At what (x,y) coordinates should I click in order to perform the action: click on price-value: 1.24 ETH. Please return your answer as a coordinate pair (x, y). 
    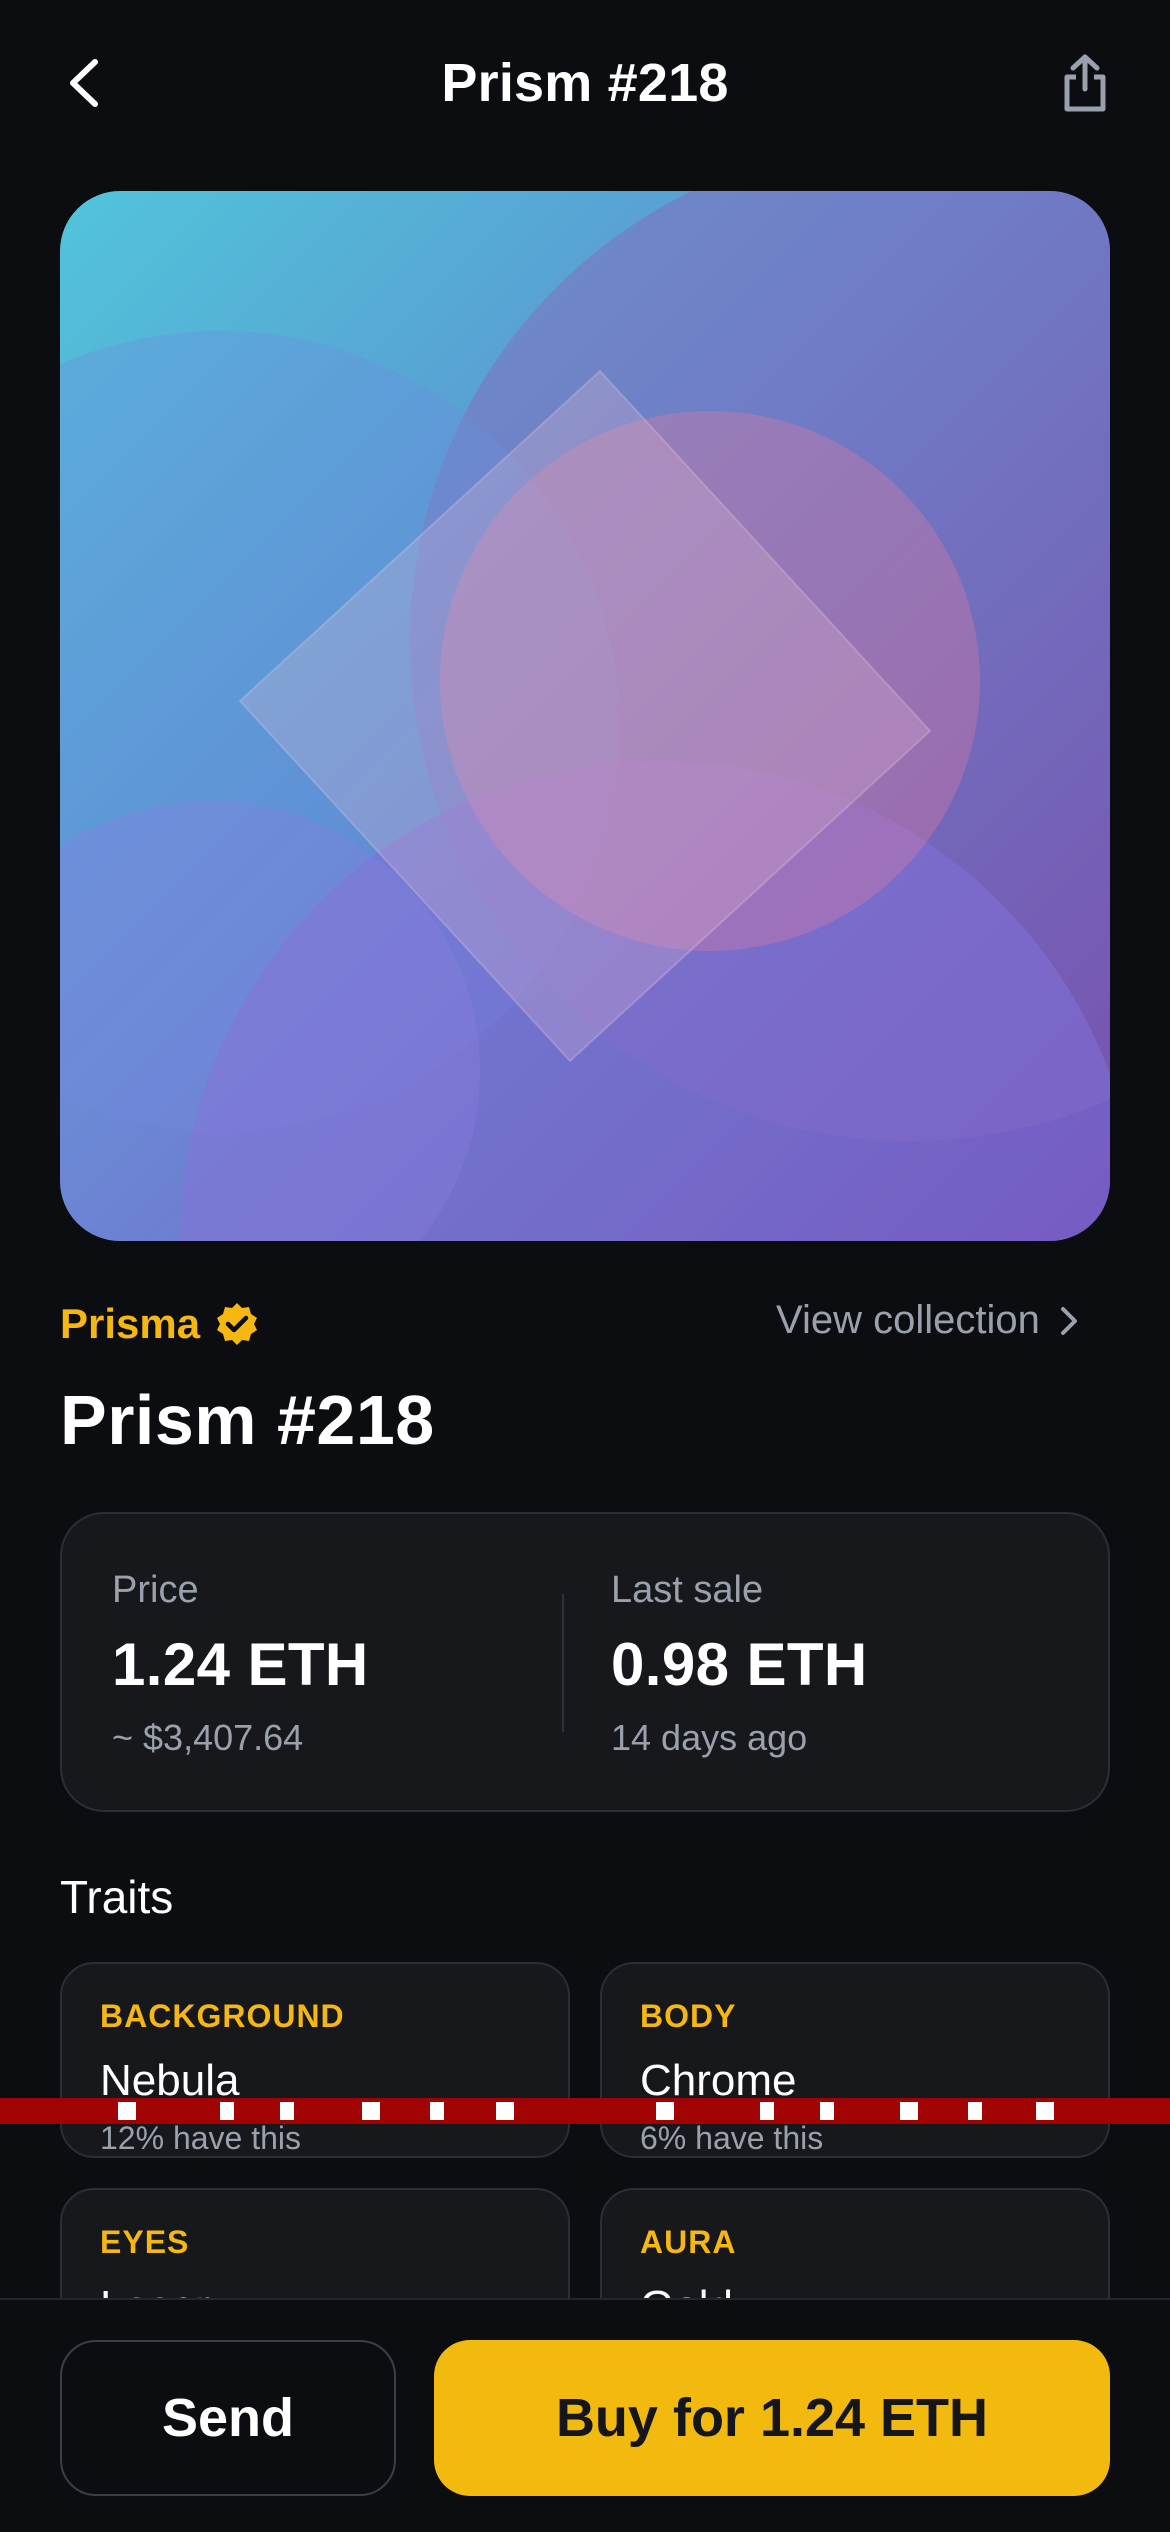
    Looking at the image, I should click on (240, 1664).